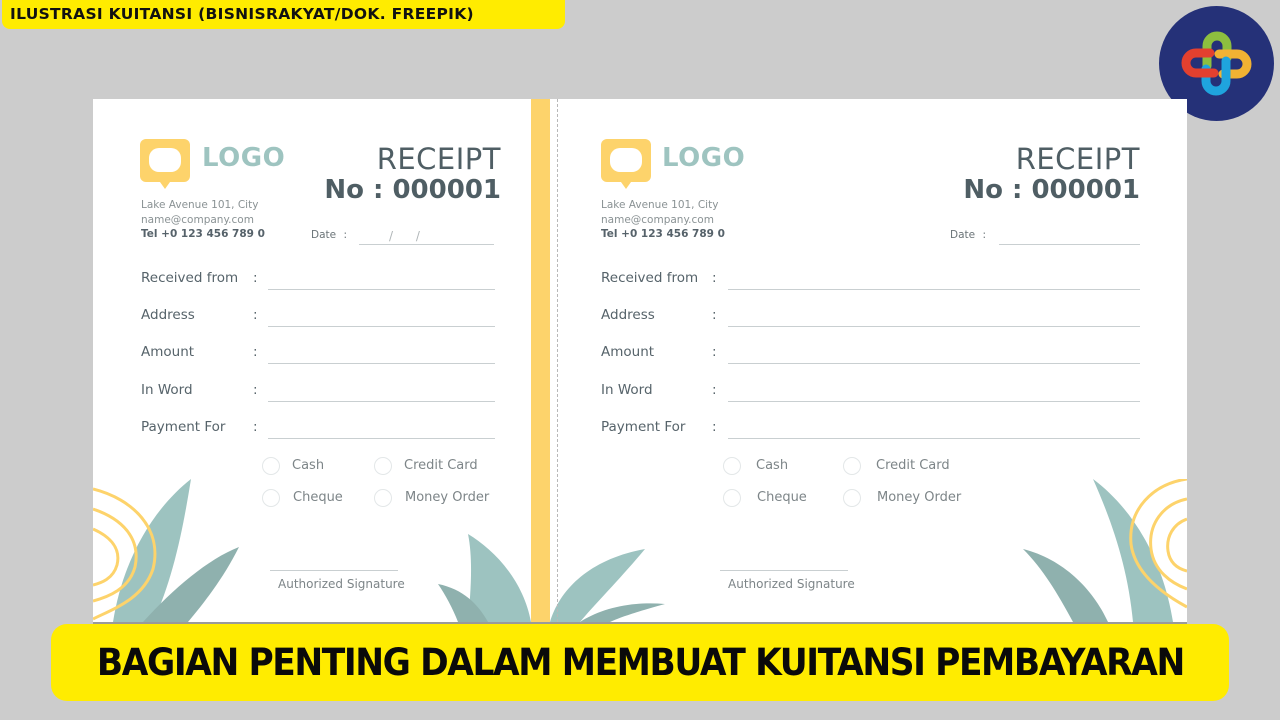  I want to click on date-input: / /, so click(426, 237).